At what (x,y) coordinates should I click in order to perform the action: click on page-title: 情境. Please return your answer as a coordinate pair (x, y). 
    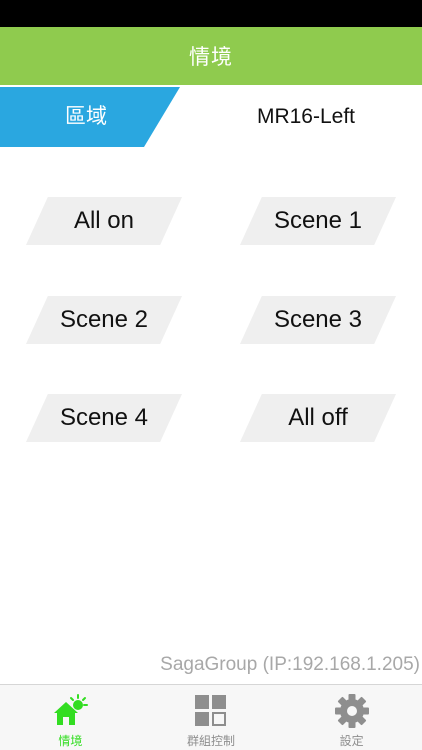
    Looking at the image, I should click on (211, 57).